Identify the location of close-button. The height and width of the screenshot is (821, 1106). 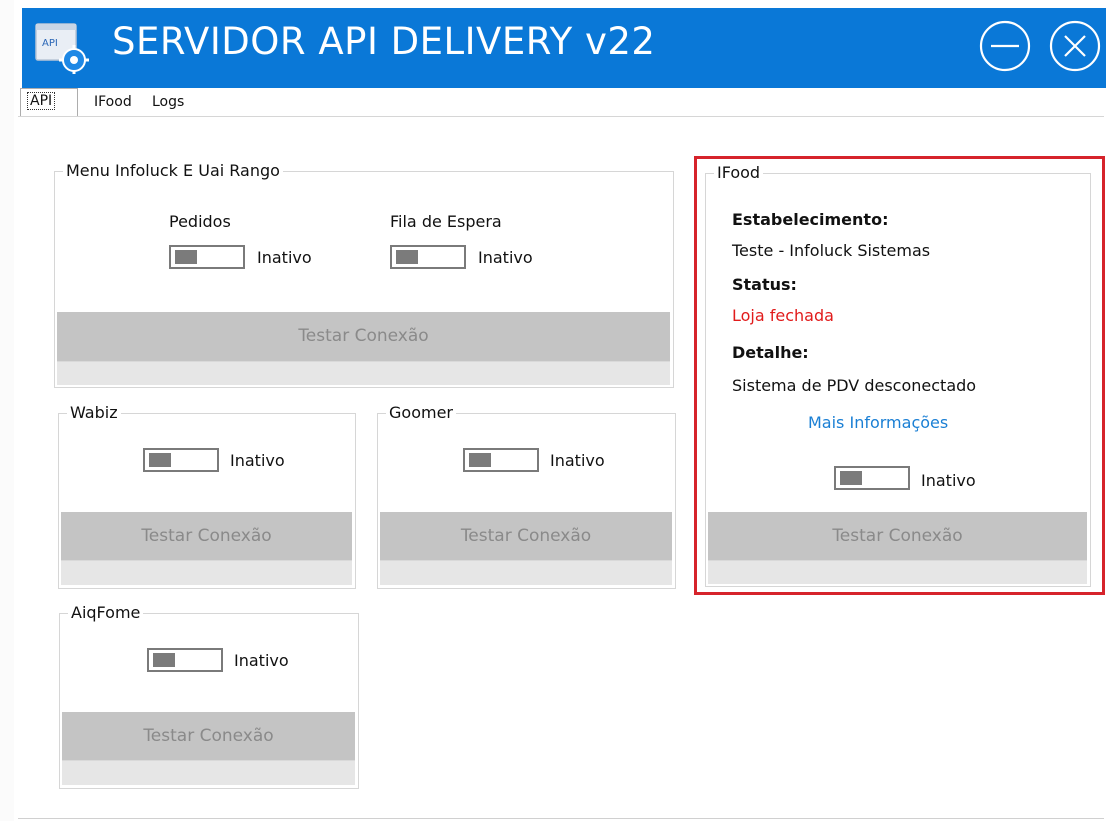
(1075, 46).